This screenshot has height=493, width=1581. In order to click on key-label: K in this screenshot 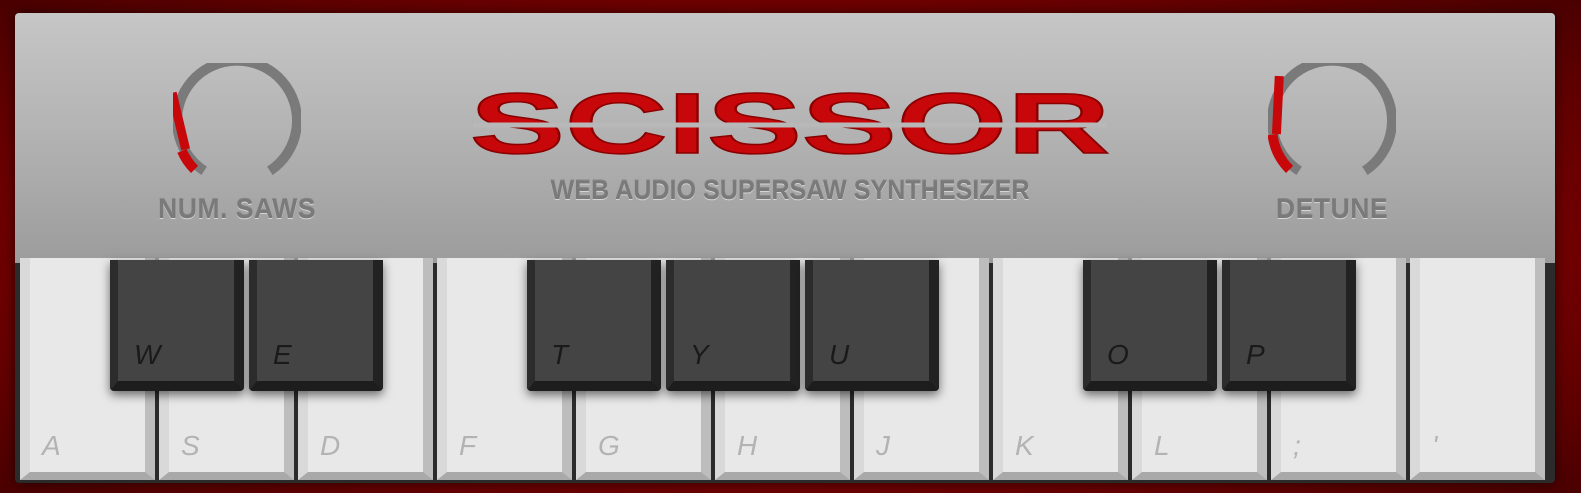, I will do `click(1024, 445)`.